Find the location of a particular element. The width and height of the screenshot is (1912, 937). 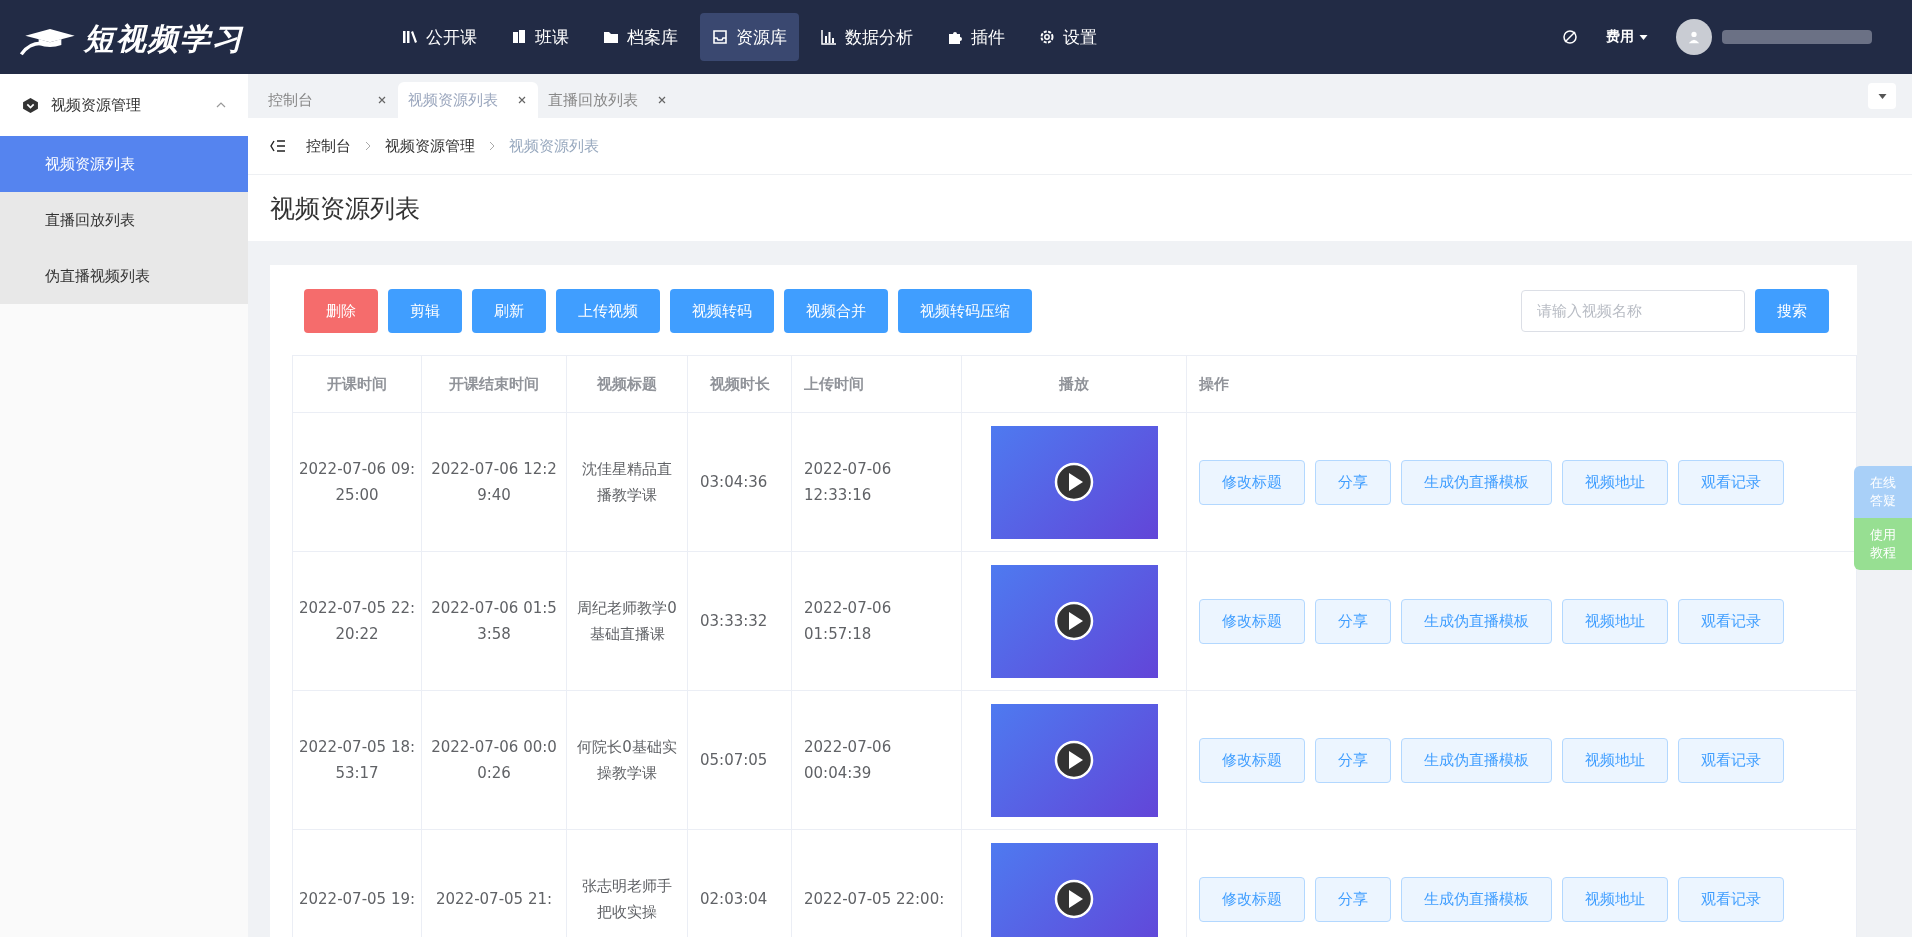

bar-chart-icon is located at coordinates (829, 37).